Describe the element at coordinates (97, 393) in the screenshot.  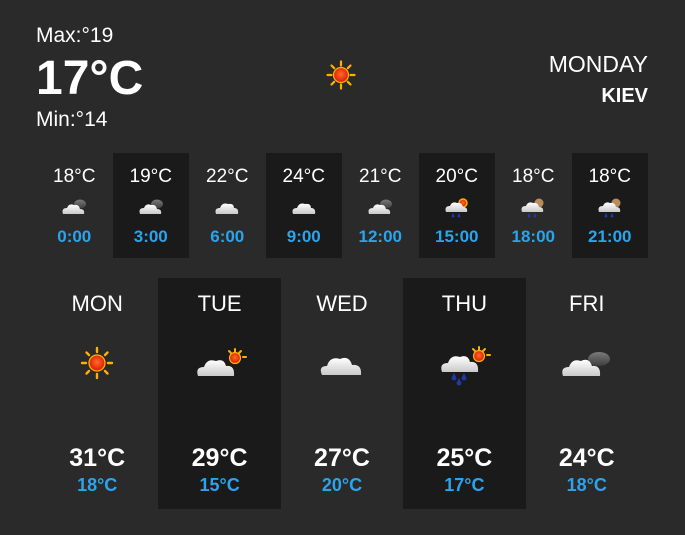
I see `day-column: MON 31°C 18°C` at that location.